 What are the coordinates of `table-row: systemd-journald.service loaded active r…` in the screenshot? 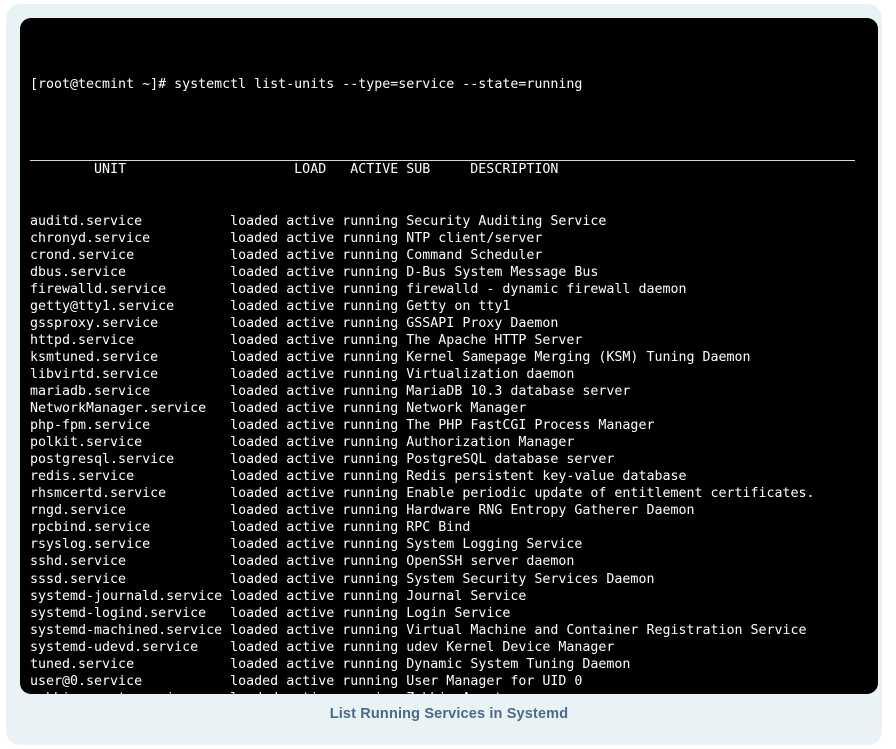 It's located at (453, 596).